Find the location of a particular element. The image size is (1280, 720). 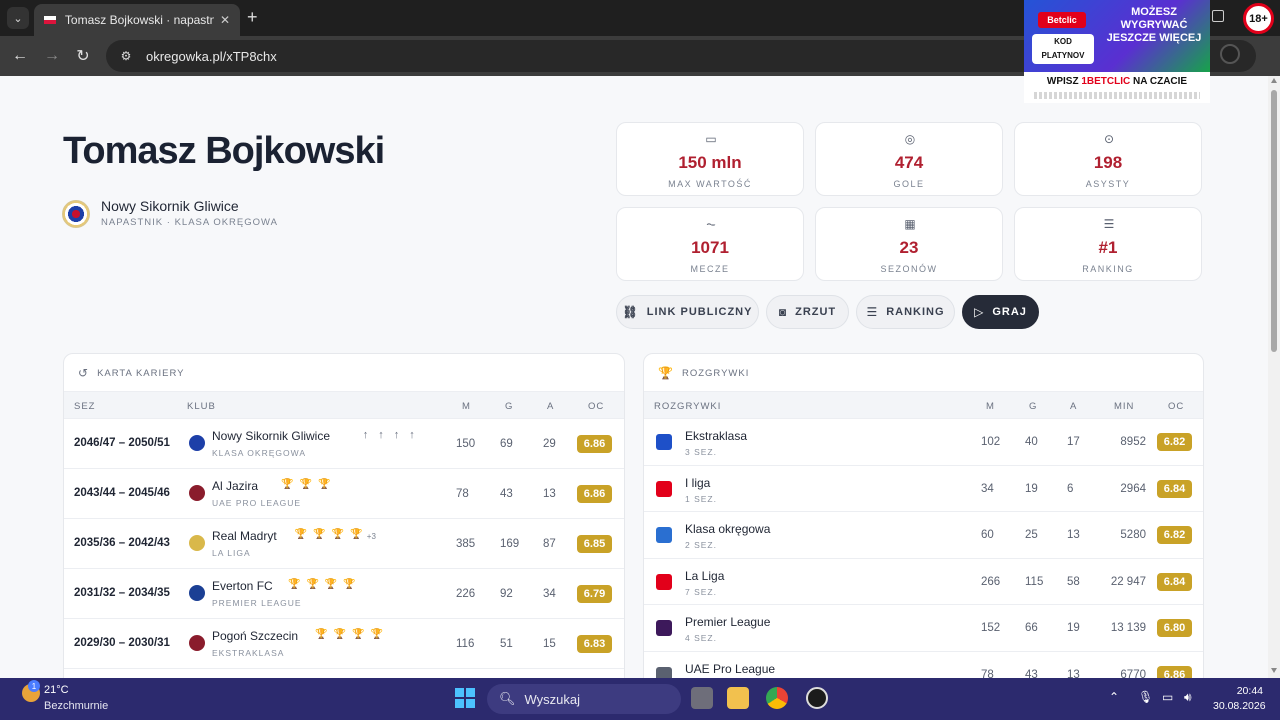

club-name: Real Madryt is located at coordinates (244, 536).